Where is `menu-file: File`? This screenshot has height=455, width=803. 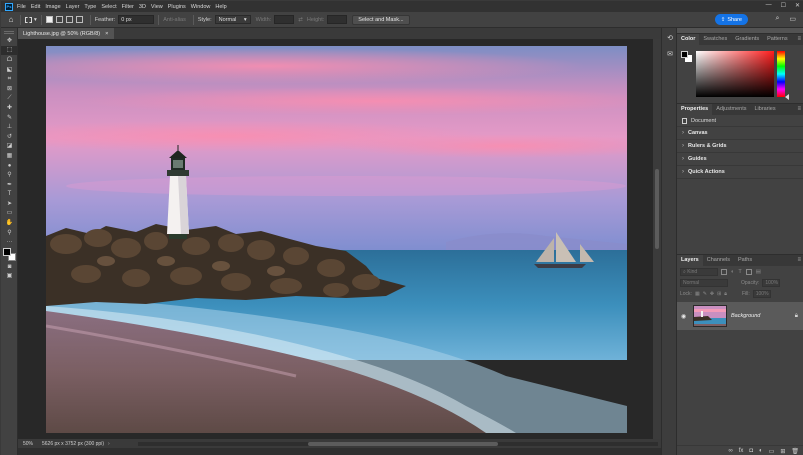
menu-file: File is located at coordinates (21, 7).